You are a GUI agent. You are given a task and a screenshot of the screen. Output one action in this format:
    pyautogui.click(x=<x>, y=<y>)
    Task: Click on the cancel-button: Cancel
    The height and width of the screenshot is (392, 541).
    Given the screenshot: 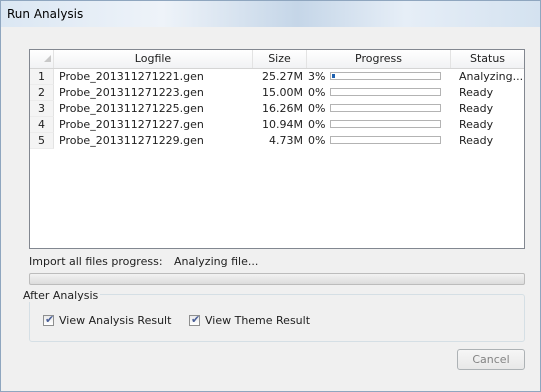 What is the action you would take?
    pyautogui.click(x=491, y=359)
    